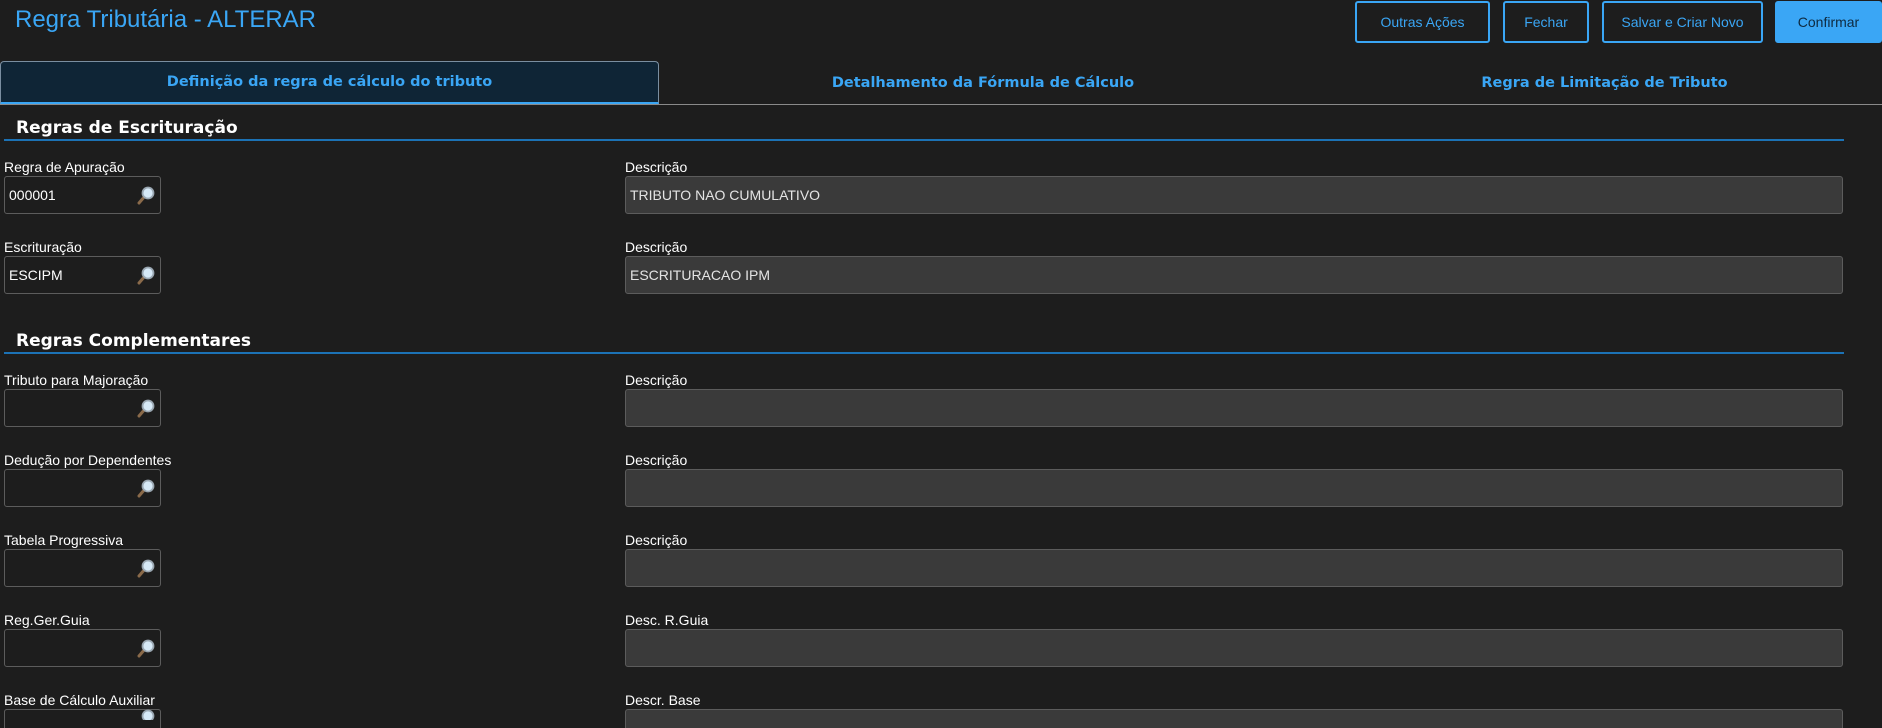  What do you see at coordinates (82, 408) in the screenshot?
I see `tributo-majoracao-input` at bounding box center [82, 408].